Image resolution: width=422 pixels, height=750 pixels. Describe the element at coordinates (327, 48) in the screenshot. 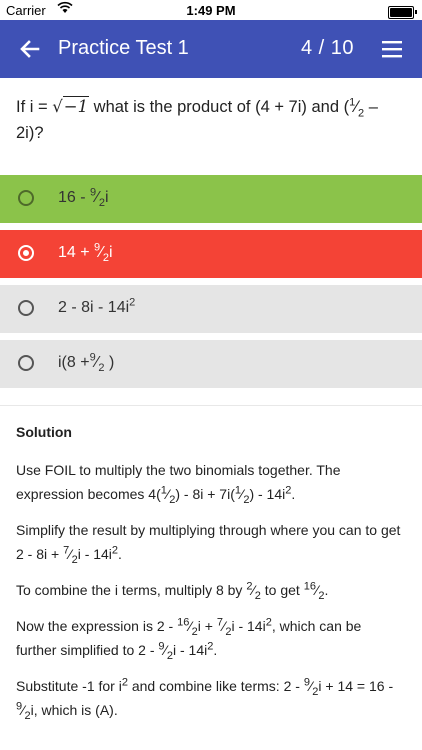

I see `question-counter: 4 / 10` at that location.